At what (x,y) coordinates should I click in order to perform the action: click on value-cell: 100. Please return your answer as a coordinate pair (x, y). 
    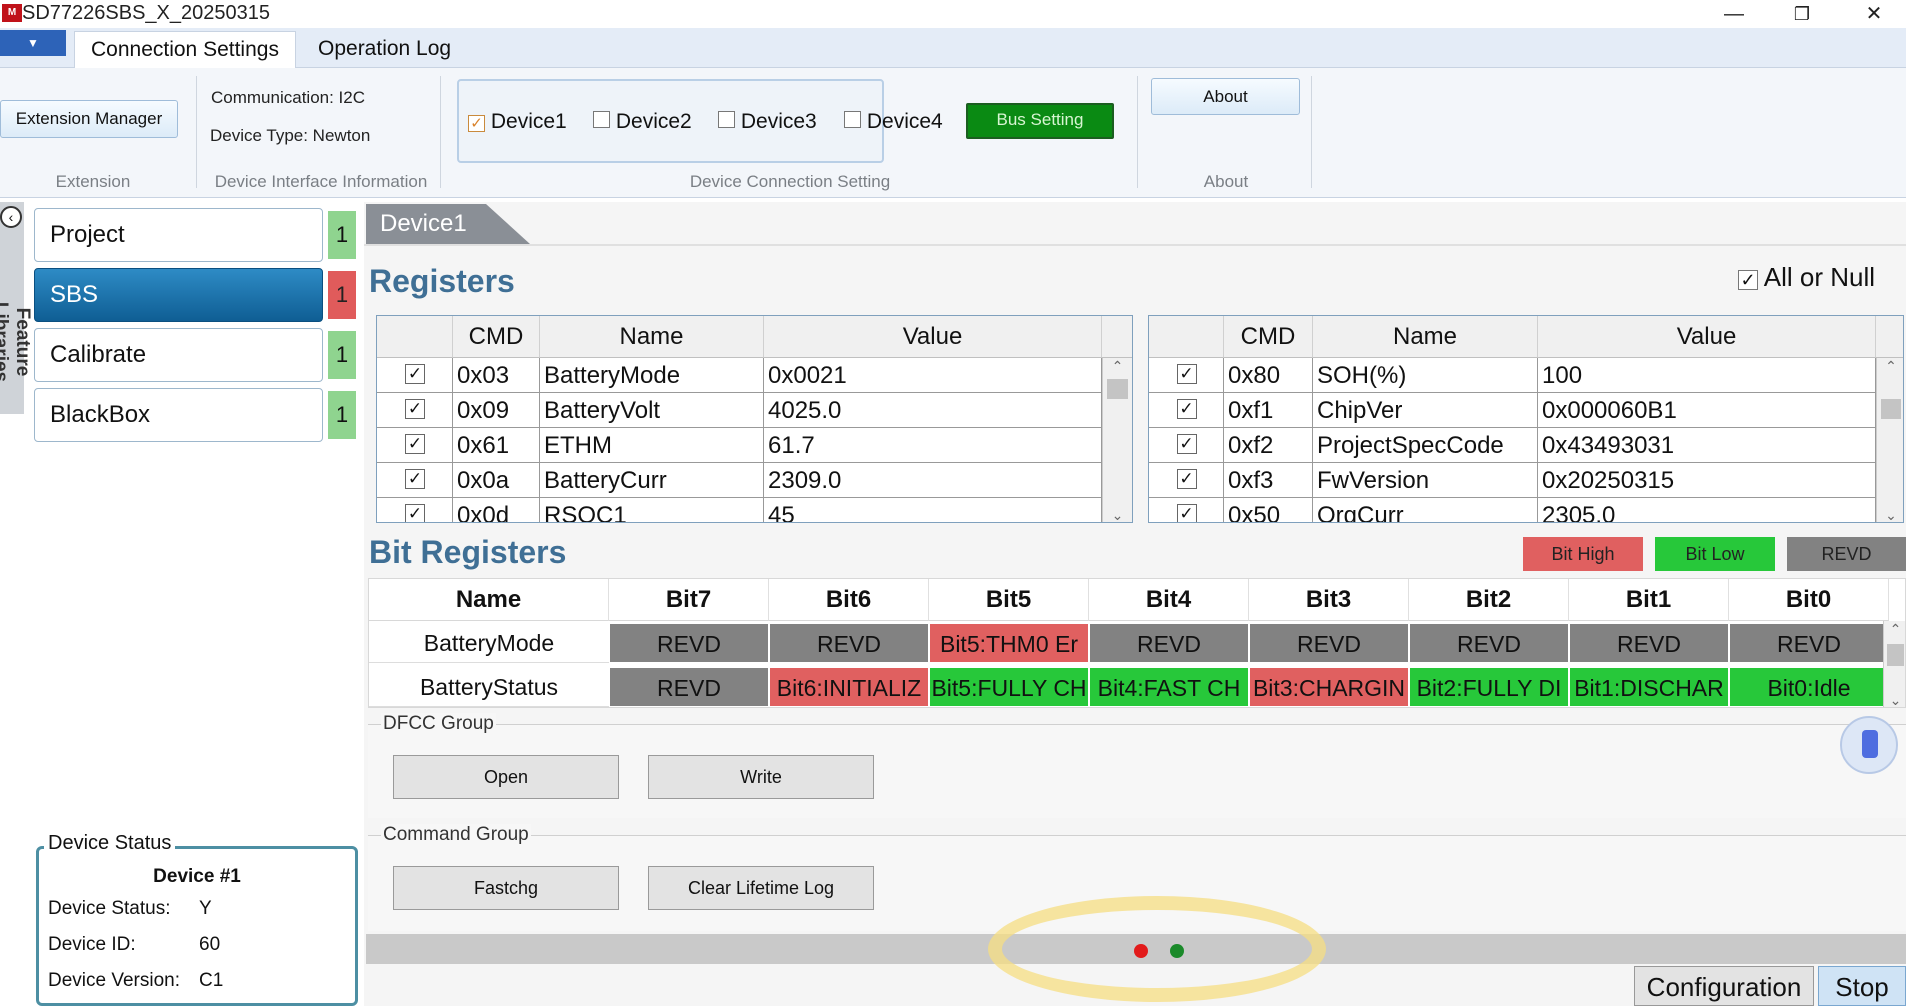
    Looking at the image, I should click on (1707, 375).